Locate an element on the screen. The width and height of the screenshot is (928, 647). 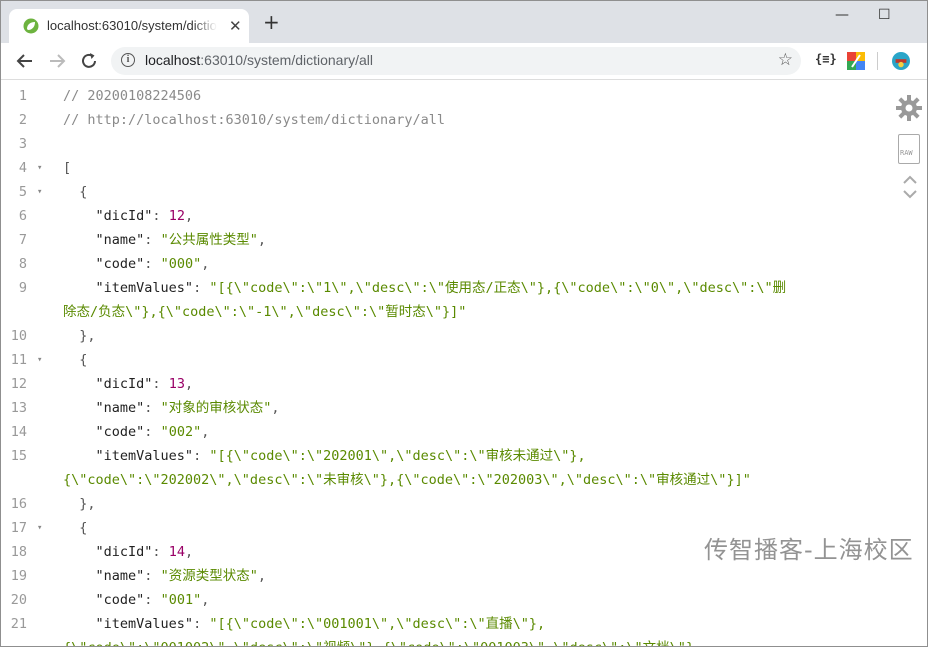
info-icon: i is located at coordinates (128, 60).